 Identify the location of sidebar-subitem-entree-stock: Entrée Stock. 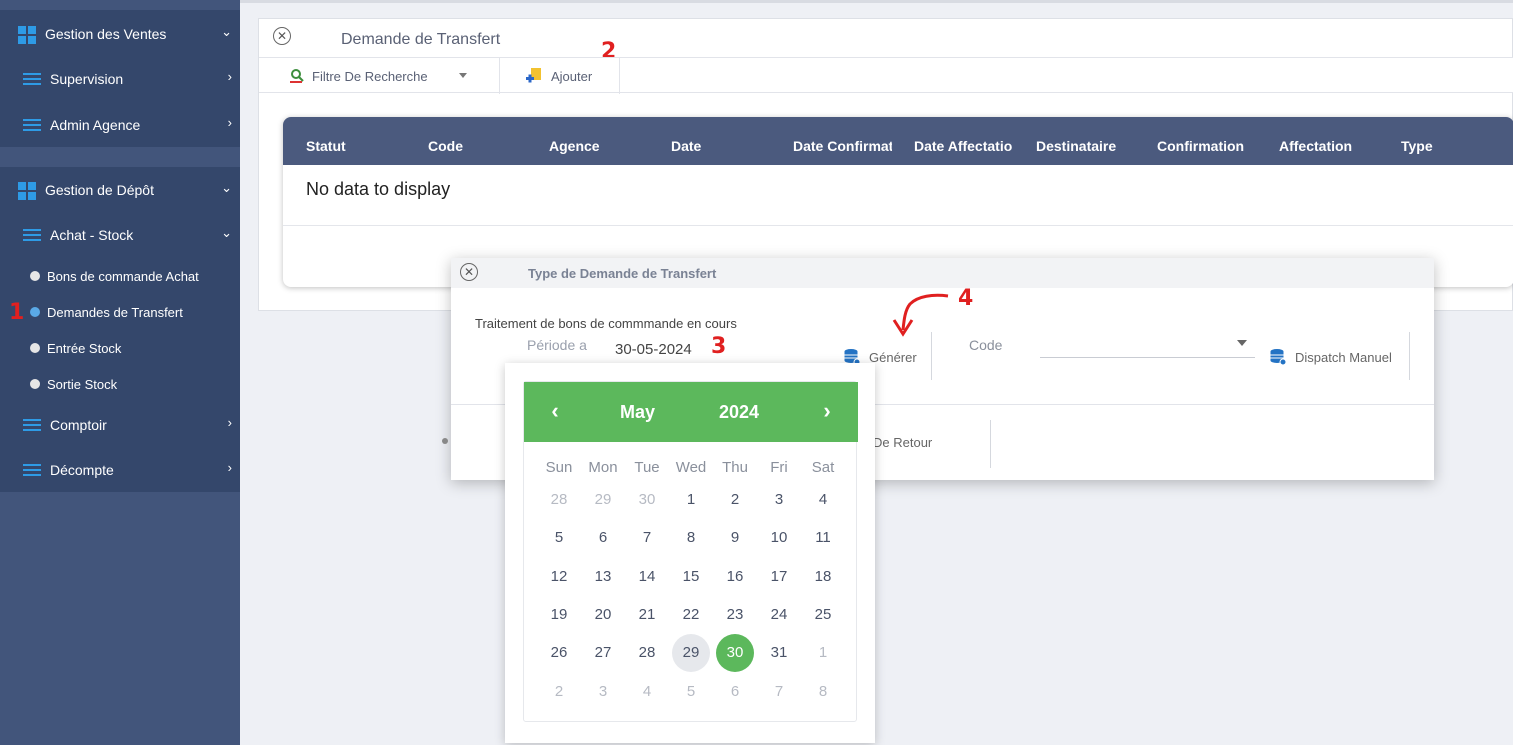
(120, 348).